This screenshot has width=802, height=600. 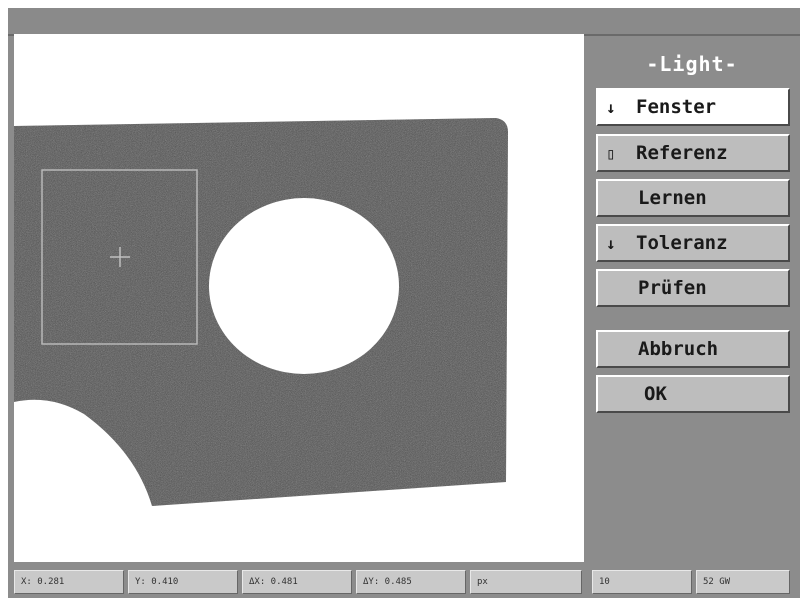 What do you see at coordinates (693, 394) in the screenshot?
I see `ok-button: OK` at bounding box center [693, 394].